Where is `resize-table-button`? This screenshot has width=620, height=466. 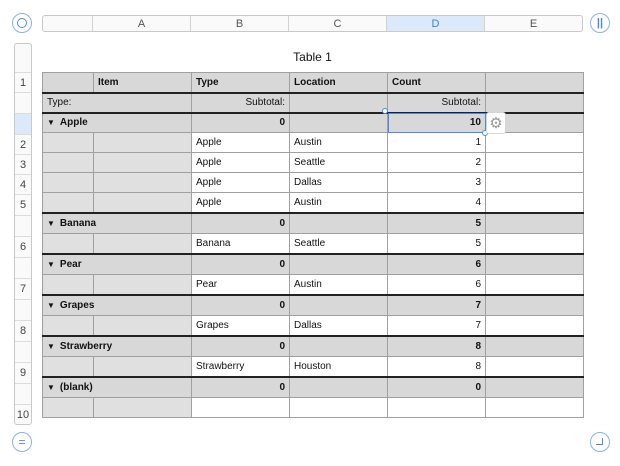
resize-table-button is located at coordinates (600, 442).